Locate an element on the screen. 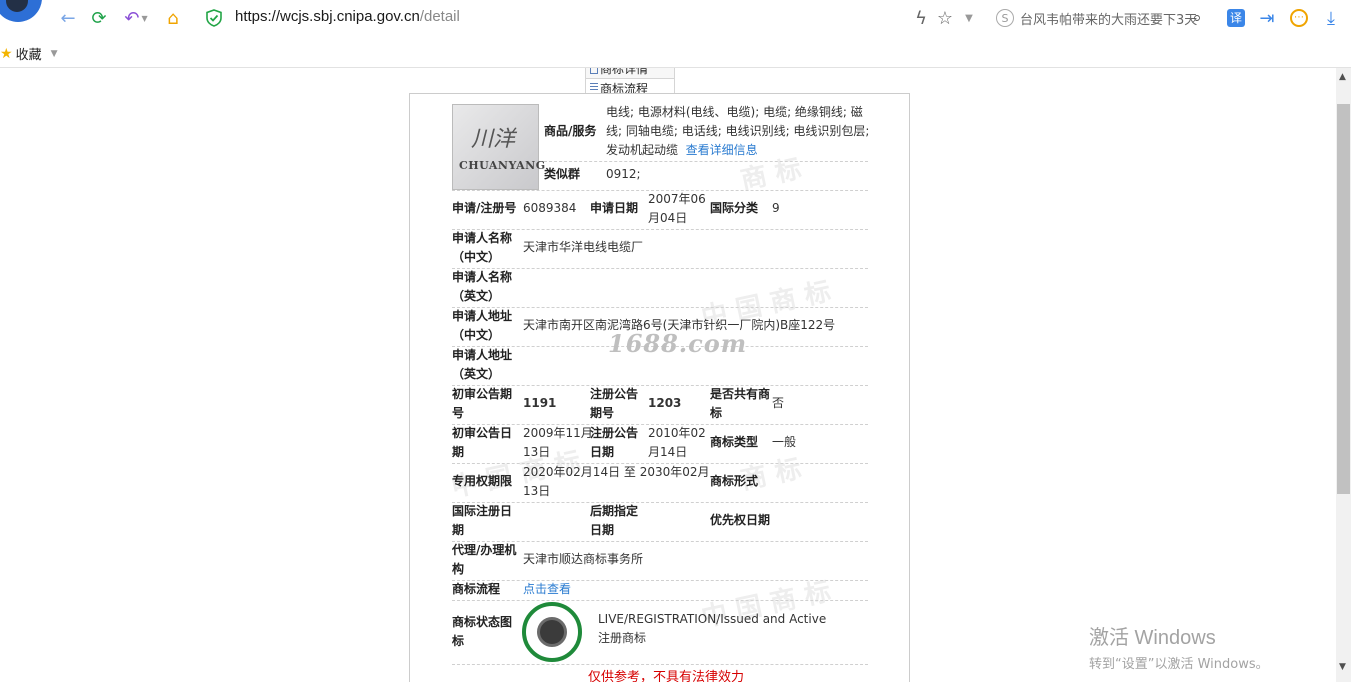 Image resolution: width=1351 pixels, height=682 pixels. url-path: /detail is located at coordinates (439, 16).